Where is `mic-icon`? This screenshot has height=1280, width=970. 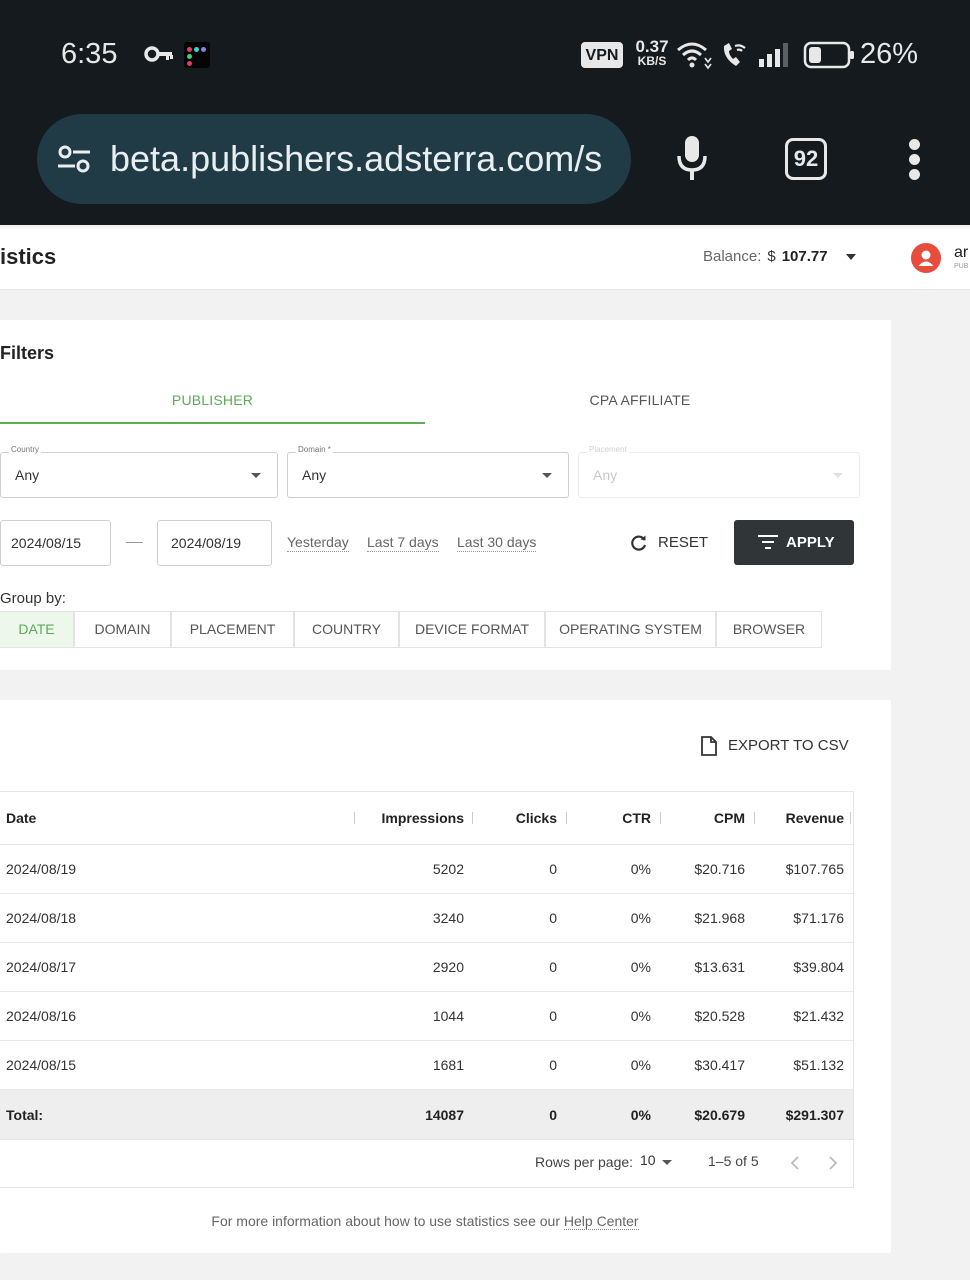 mic-icon is located at coordinates (692, 158).